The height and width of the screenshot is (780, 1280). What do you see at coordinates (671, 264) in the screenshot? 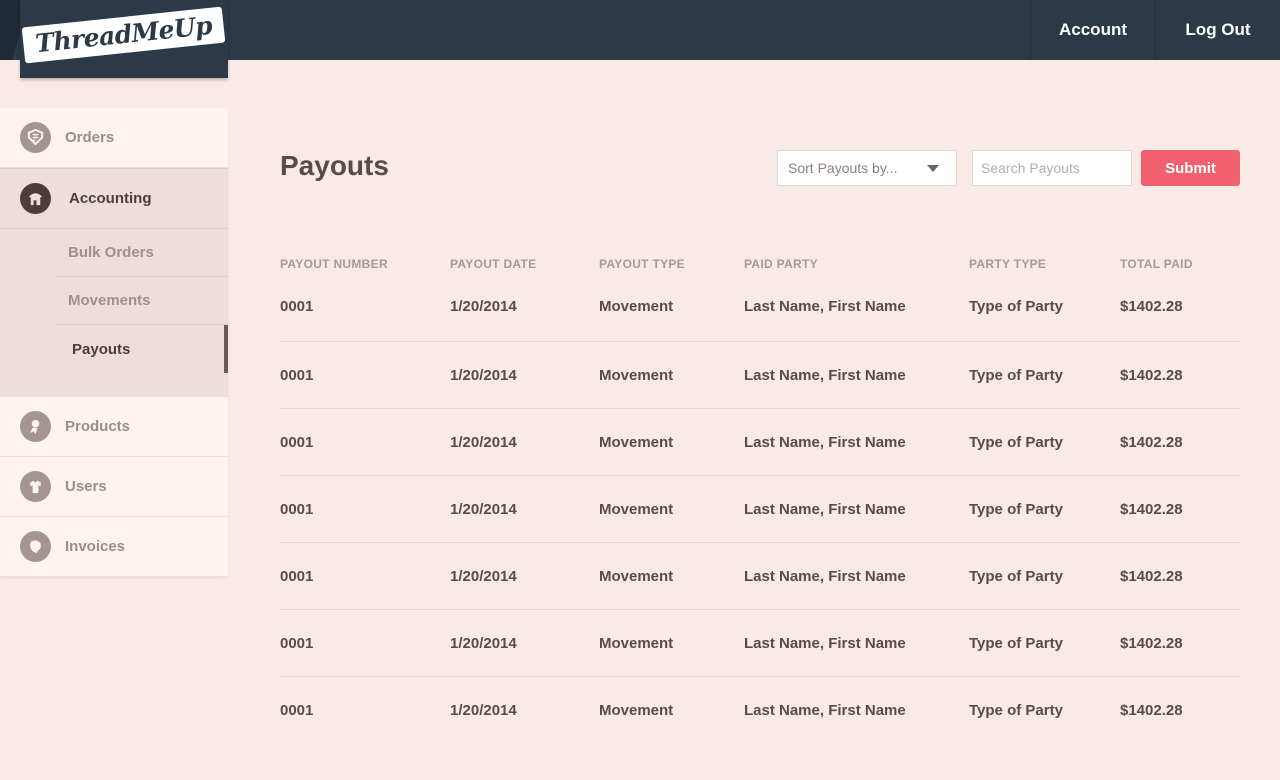
I see `column-header-payout-type: PAYOUT TYPE` at bounding box center [671, 264].